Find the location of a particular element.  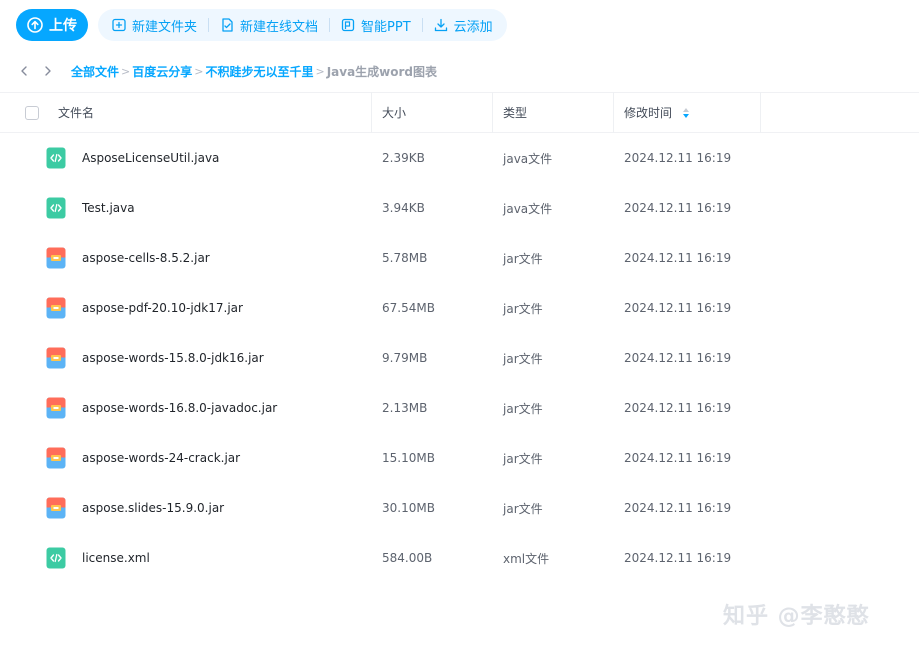

smart-ppt-label: 智能PPT is located at coordinates (386, 27).